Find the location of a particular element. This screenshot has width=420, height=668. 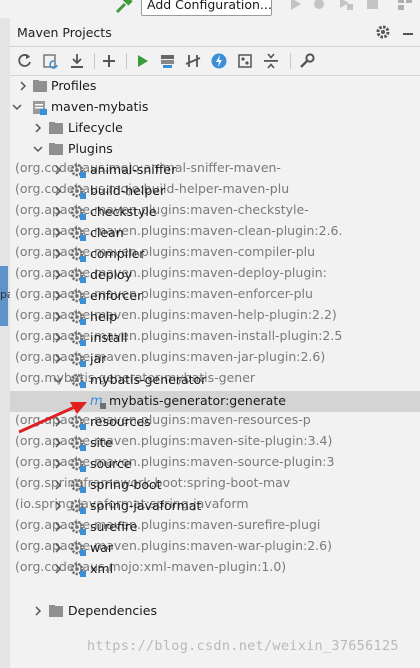

plugin-name: spring-javaformat is located at coordinates (146, 505).